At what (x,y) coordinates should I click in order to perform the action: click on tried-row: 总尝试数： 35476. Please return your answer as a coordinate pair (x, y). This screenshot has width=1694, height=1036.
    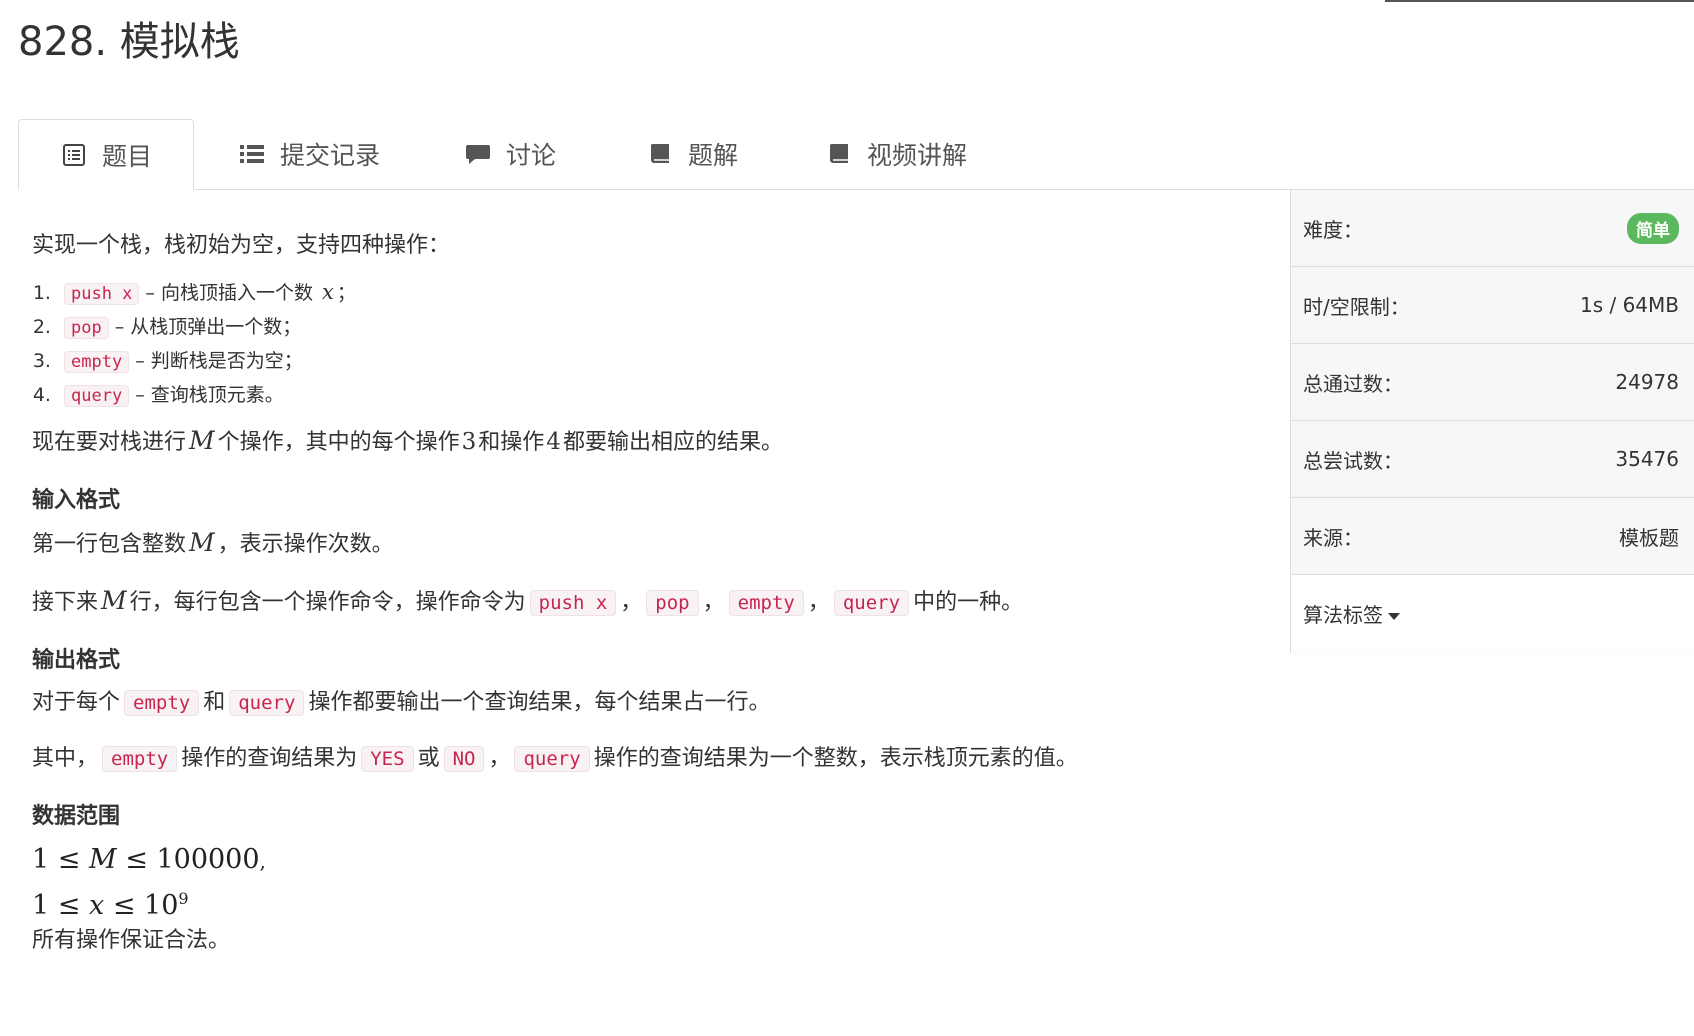
    Looking at the image, I should click on (1492, 459).